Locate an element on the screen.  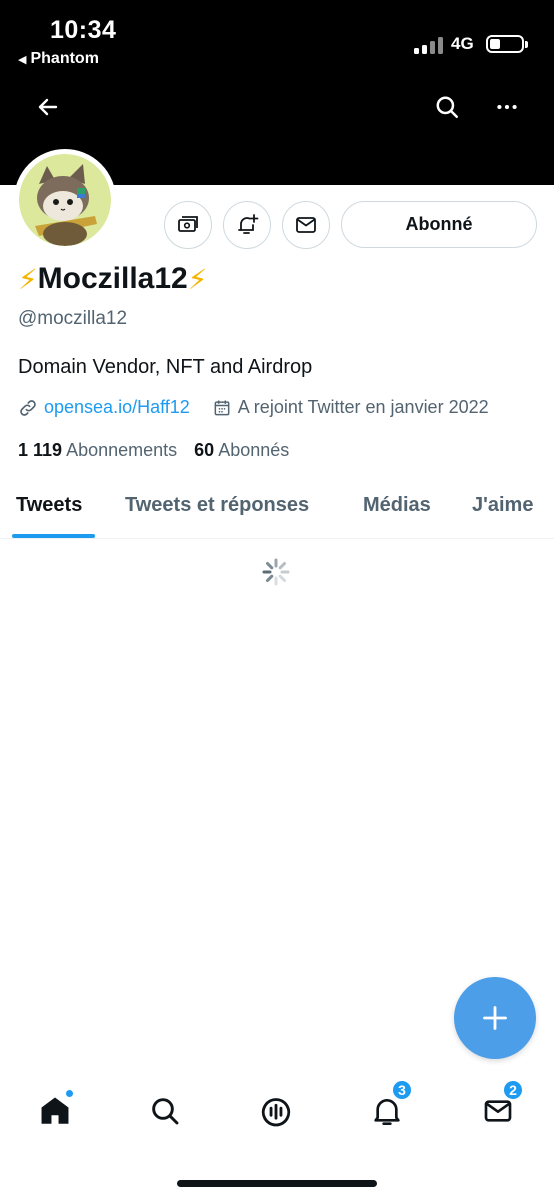
search-button is located at coordinates (447, 107).